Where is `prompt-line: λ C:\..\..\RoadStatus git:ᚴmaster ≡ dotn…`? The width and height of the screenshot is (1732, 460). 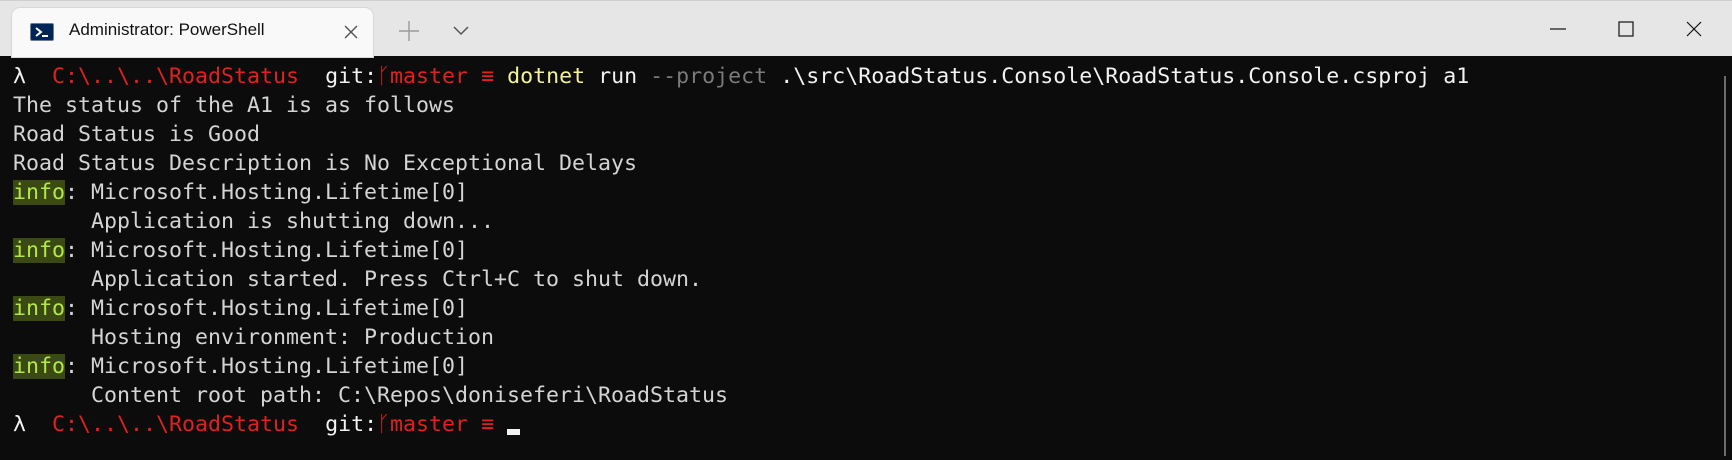
prompt-line: λ C:\..\..\RoadStatus git:ᚴmaster ≡ dotn… is located at coordinates (865, 76).